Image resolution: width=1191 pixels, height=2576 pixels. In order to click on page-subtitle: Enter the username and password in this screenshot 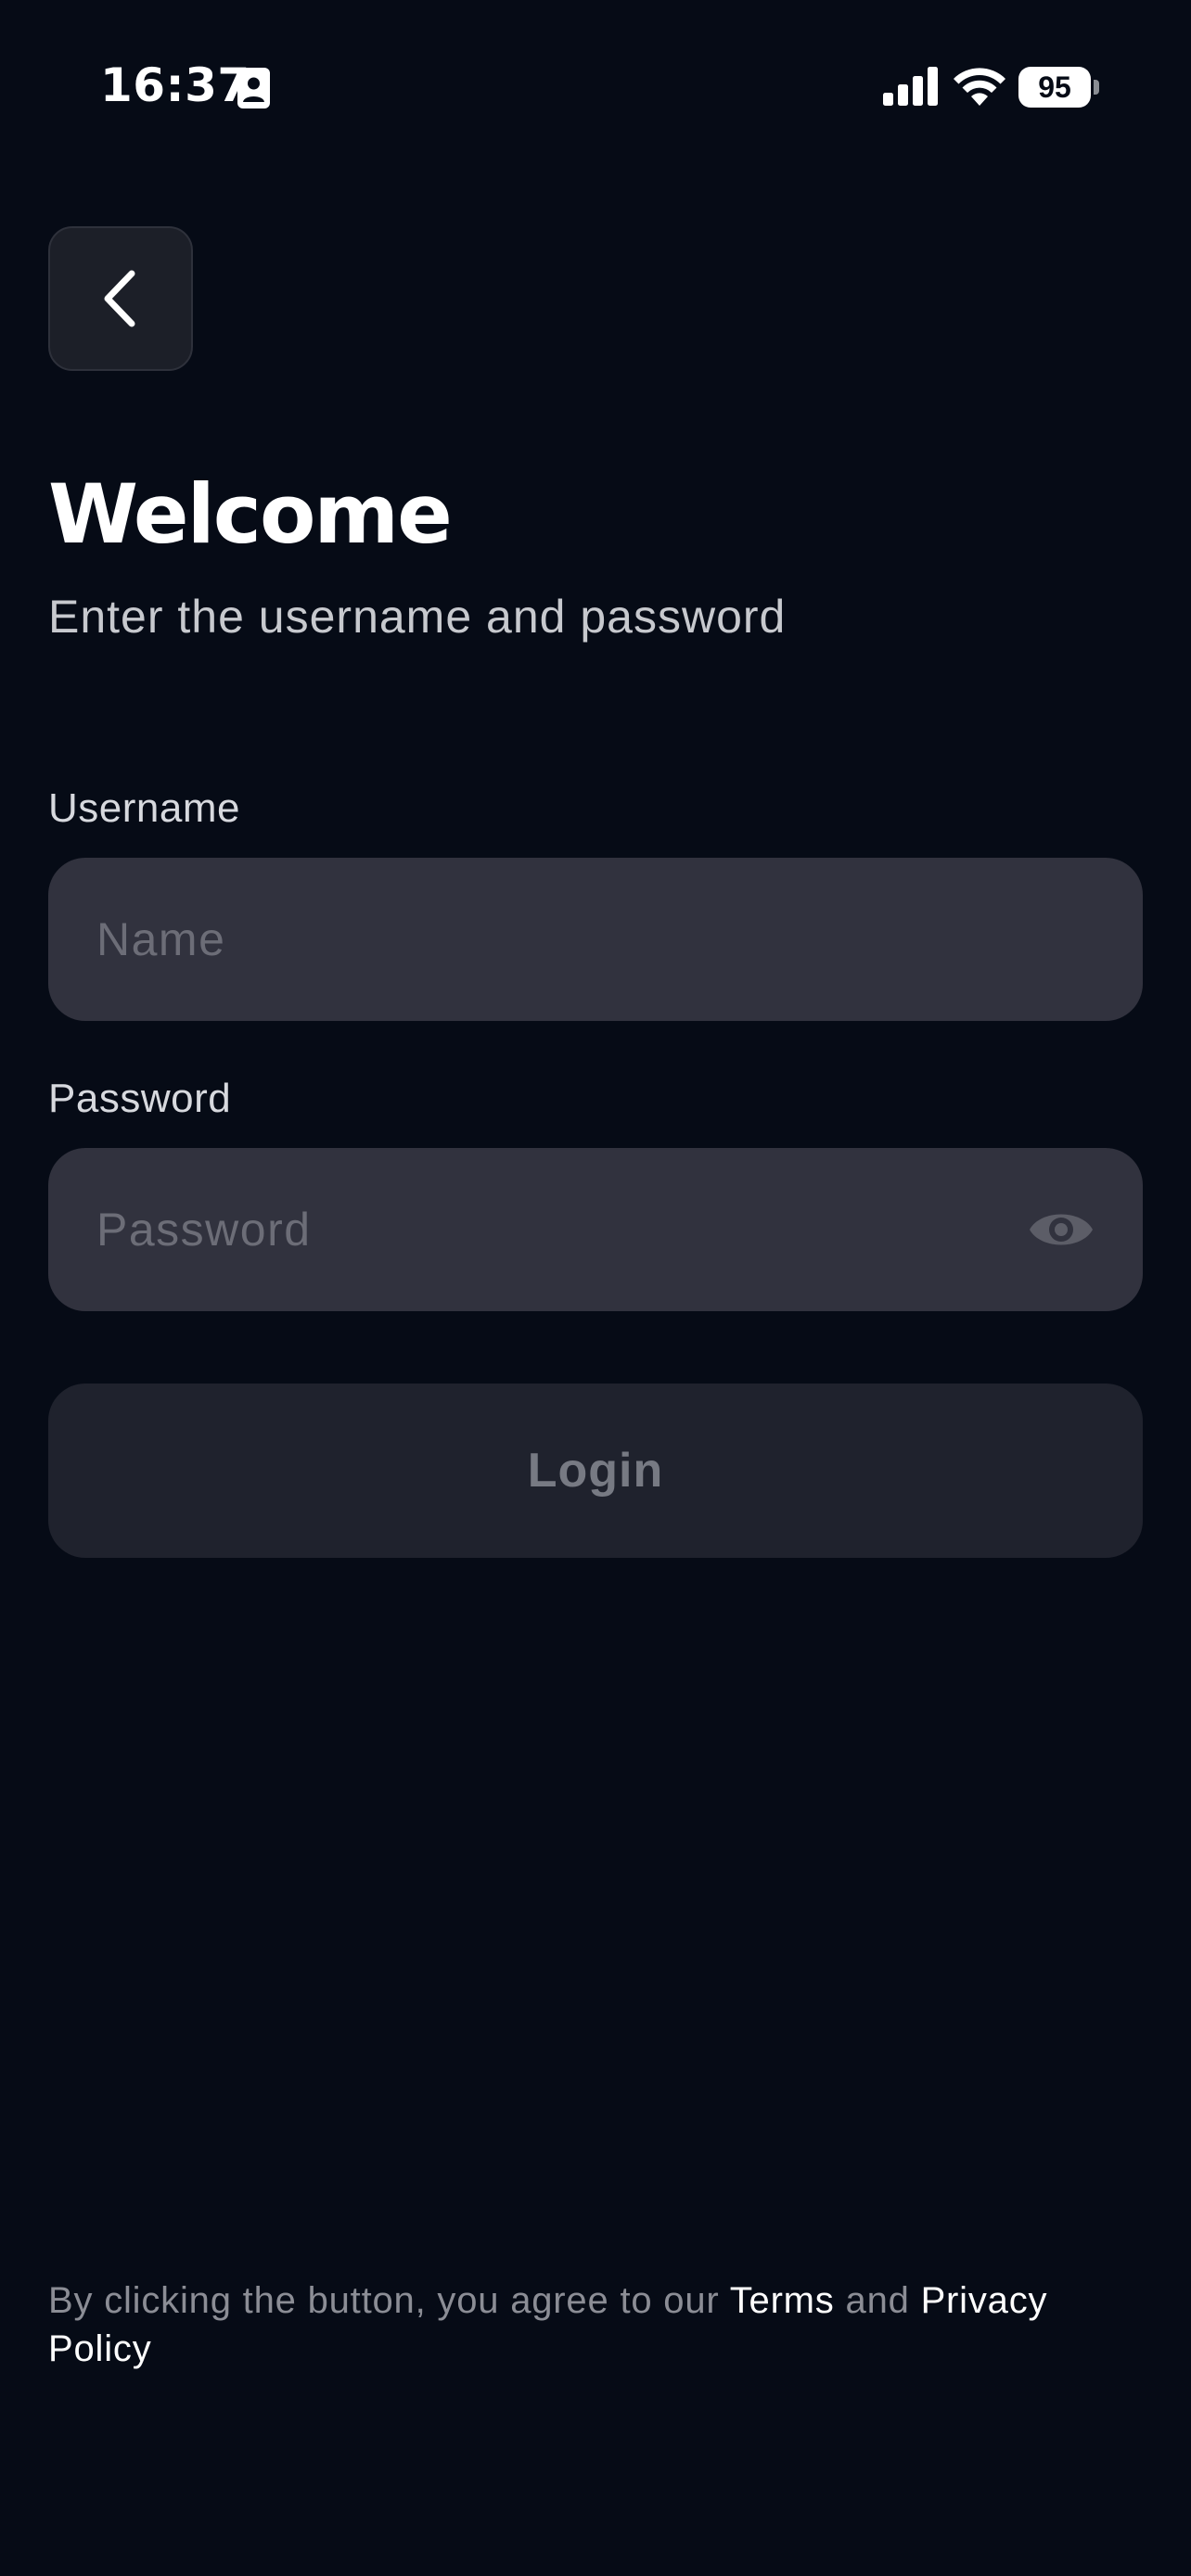, I will do `click(417, 617)`.